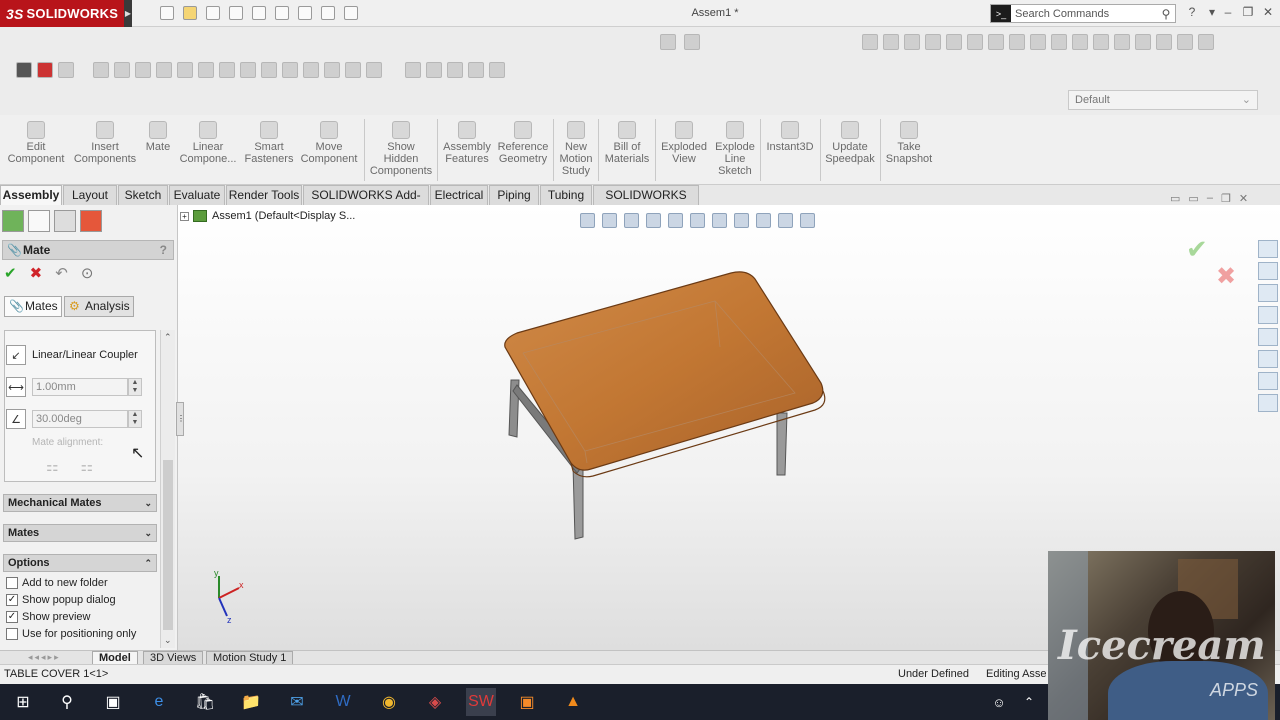 This screenshot has width=1280, height=720. I want to click on checkbox-checked: ✓, so click(12, 599).